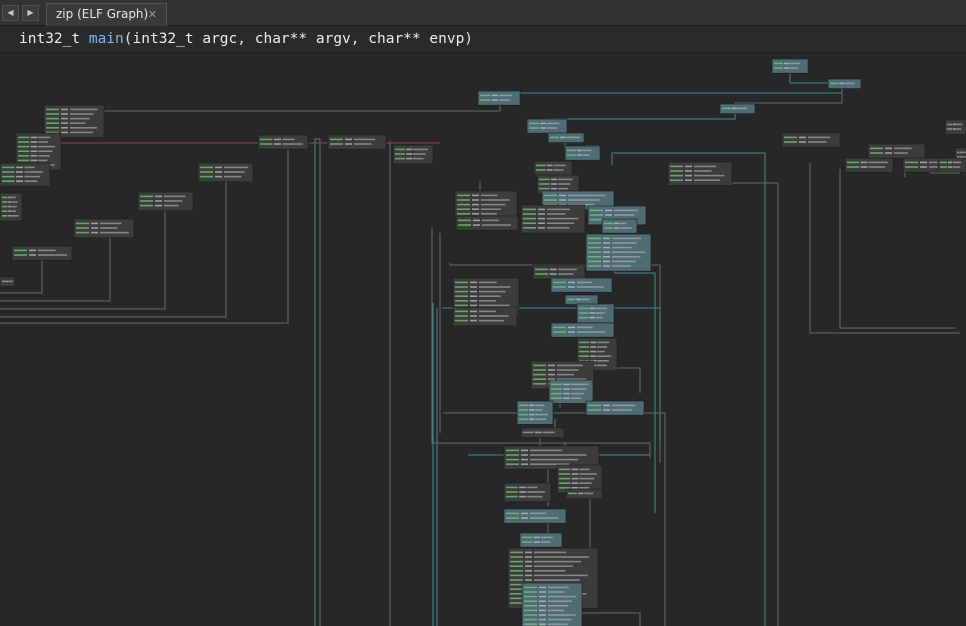  I want to click on close-x-icon: ✕, so click(152, 14).